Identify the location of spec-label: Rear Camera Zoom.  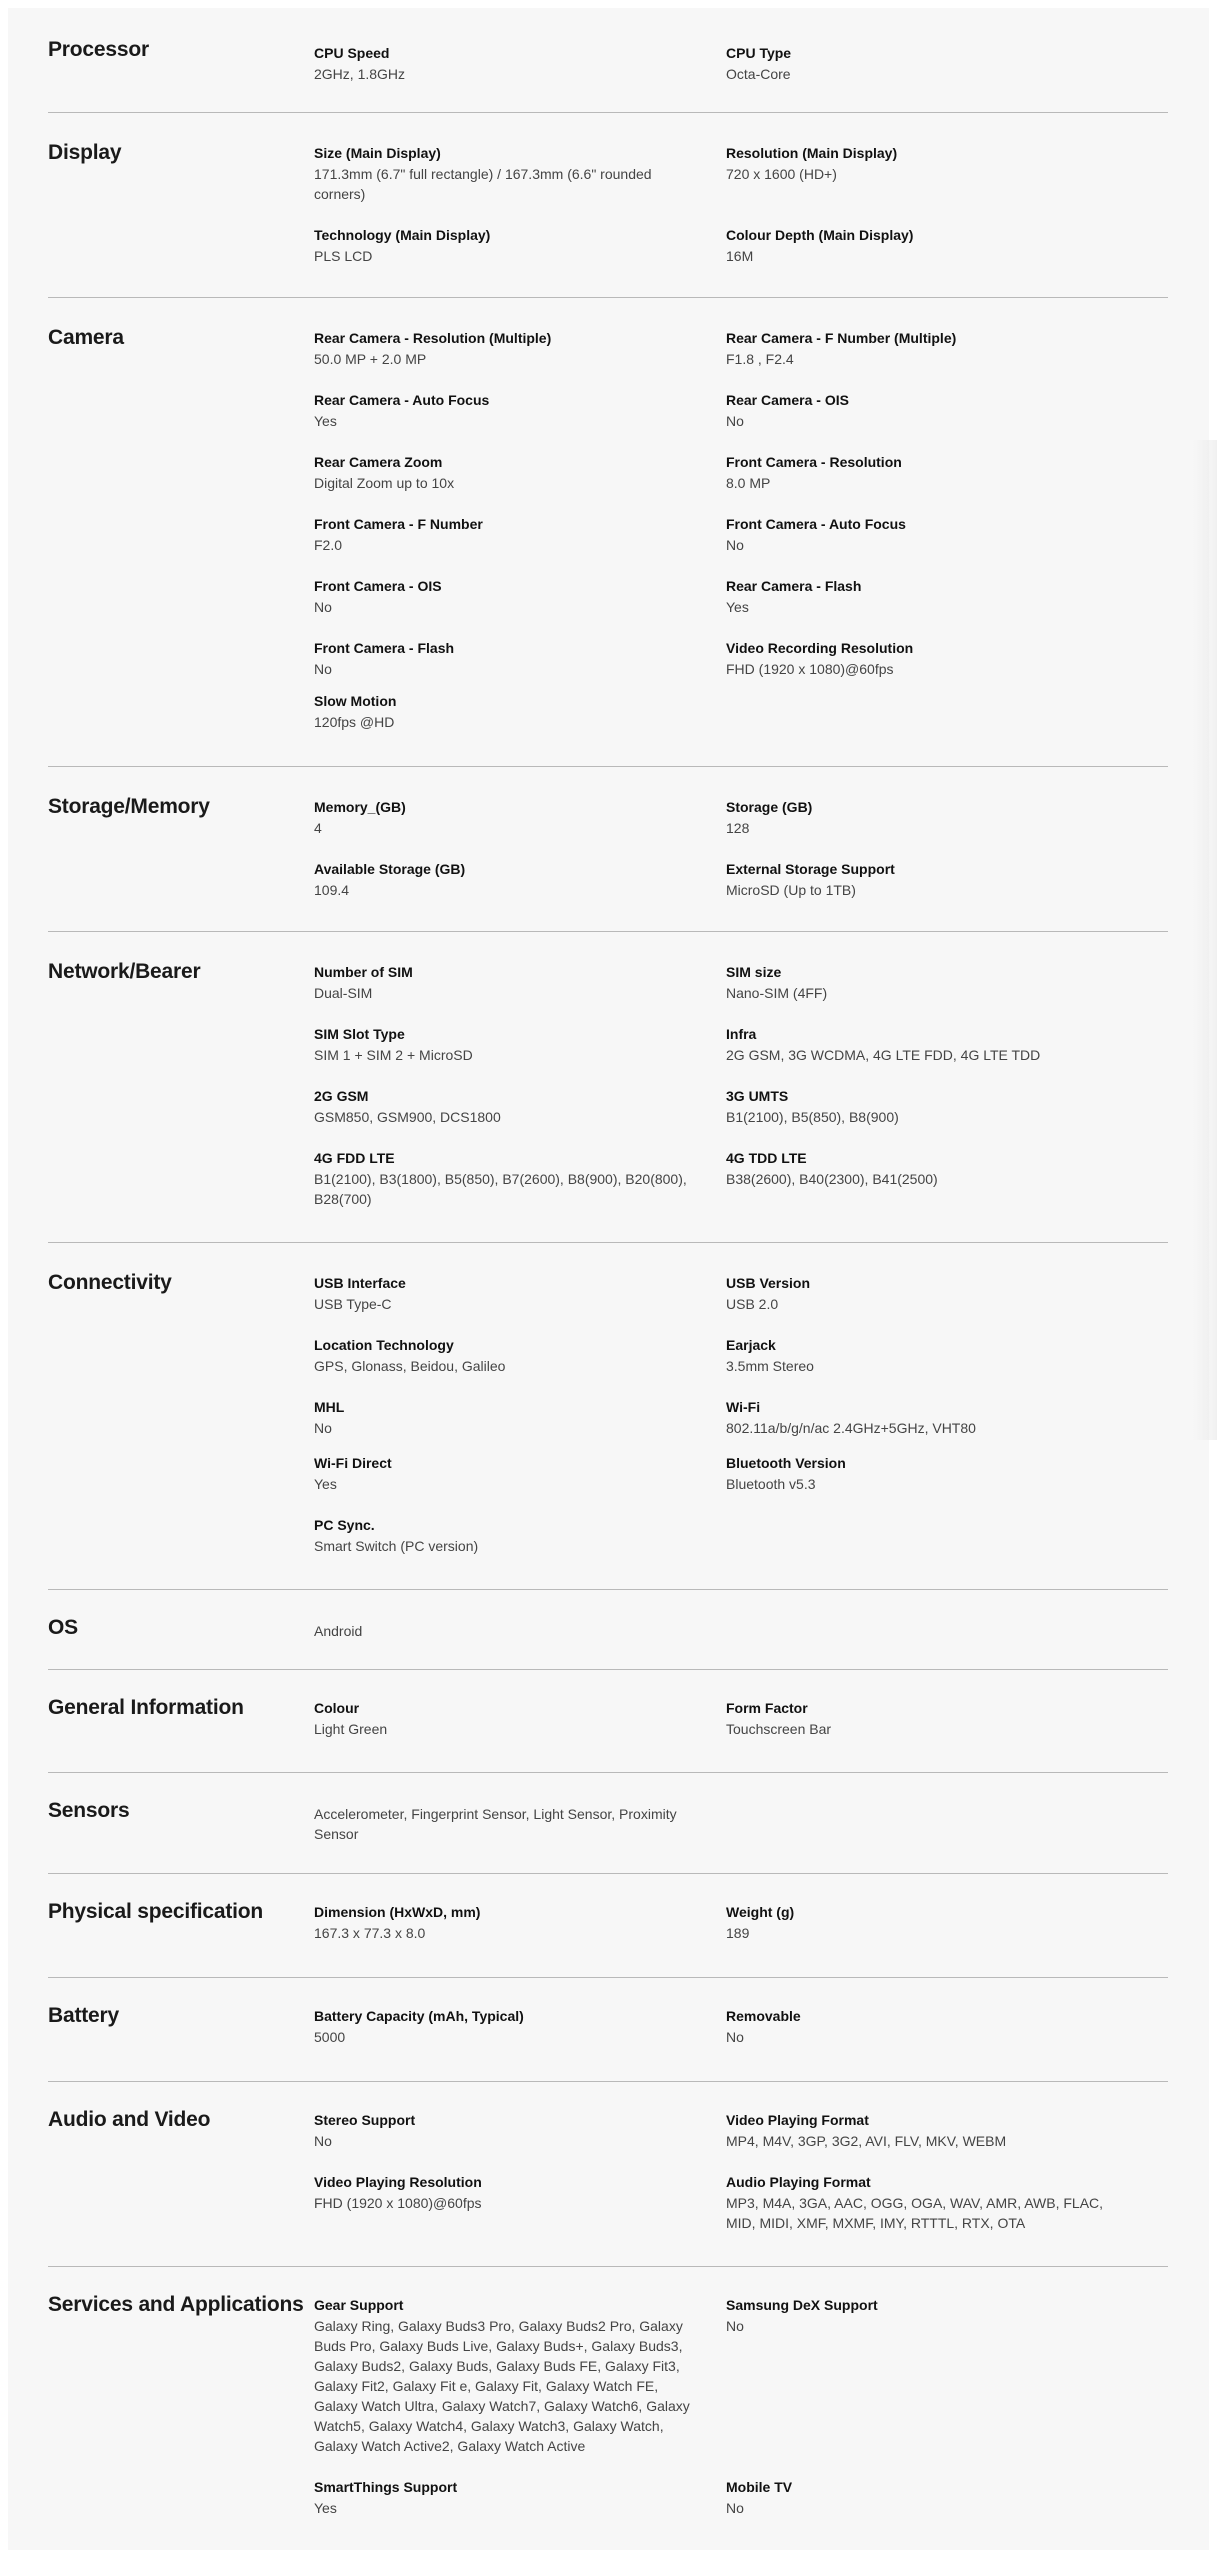
(378, 462).